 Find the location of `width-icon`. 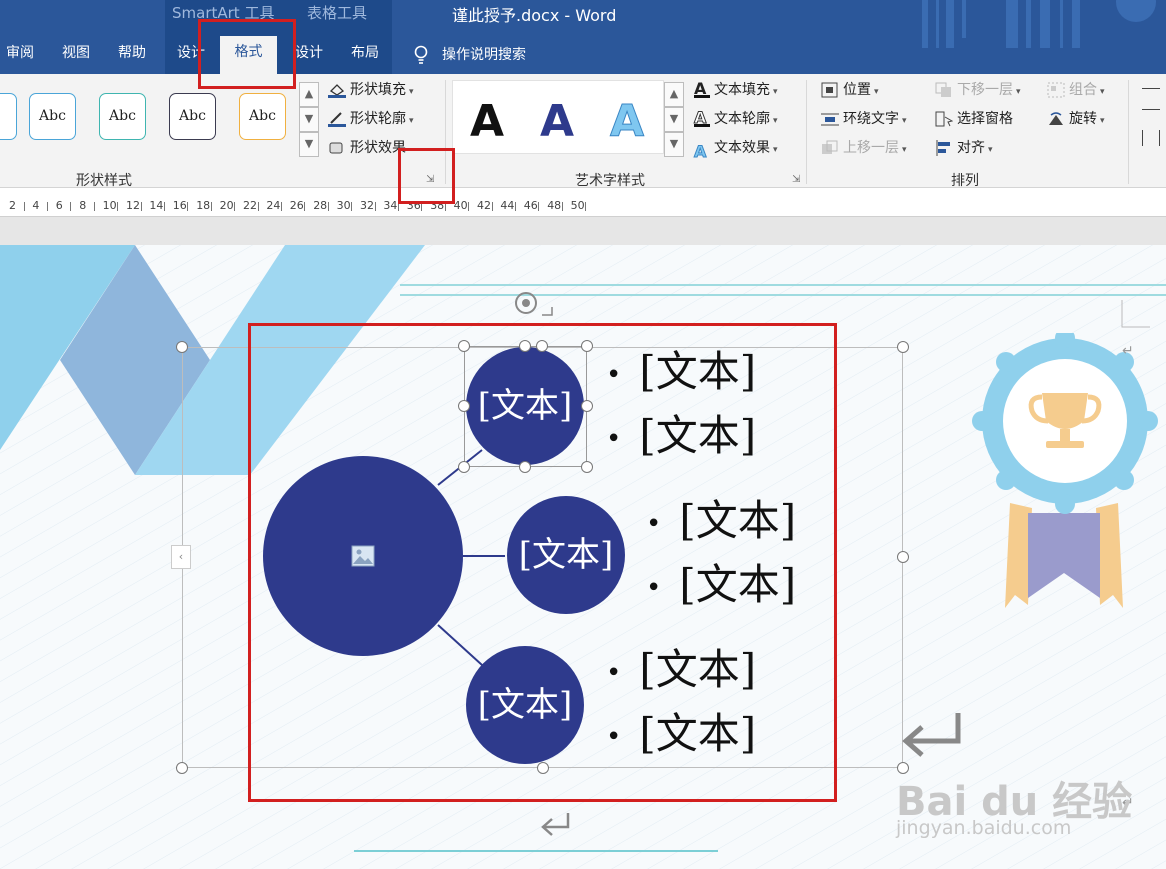

width-icon is located at coordinates (1151, 138).